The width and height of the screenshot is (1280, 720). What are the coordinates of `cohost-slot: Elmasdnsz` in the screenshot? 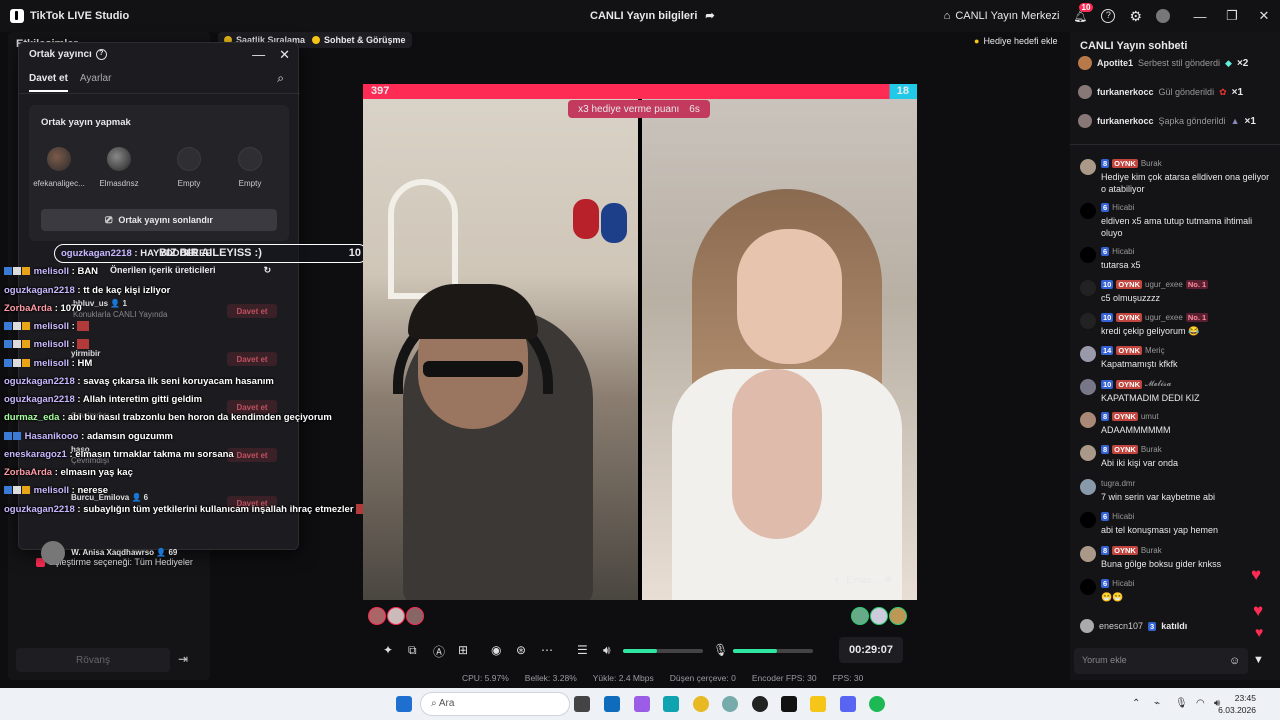 It's located at (119, 167).